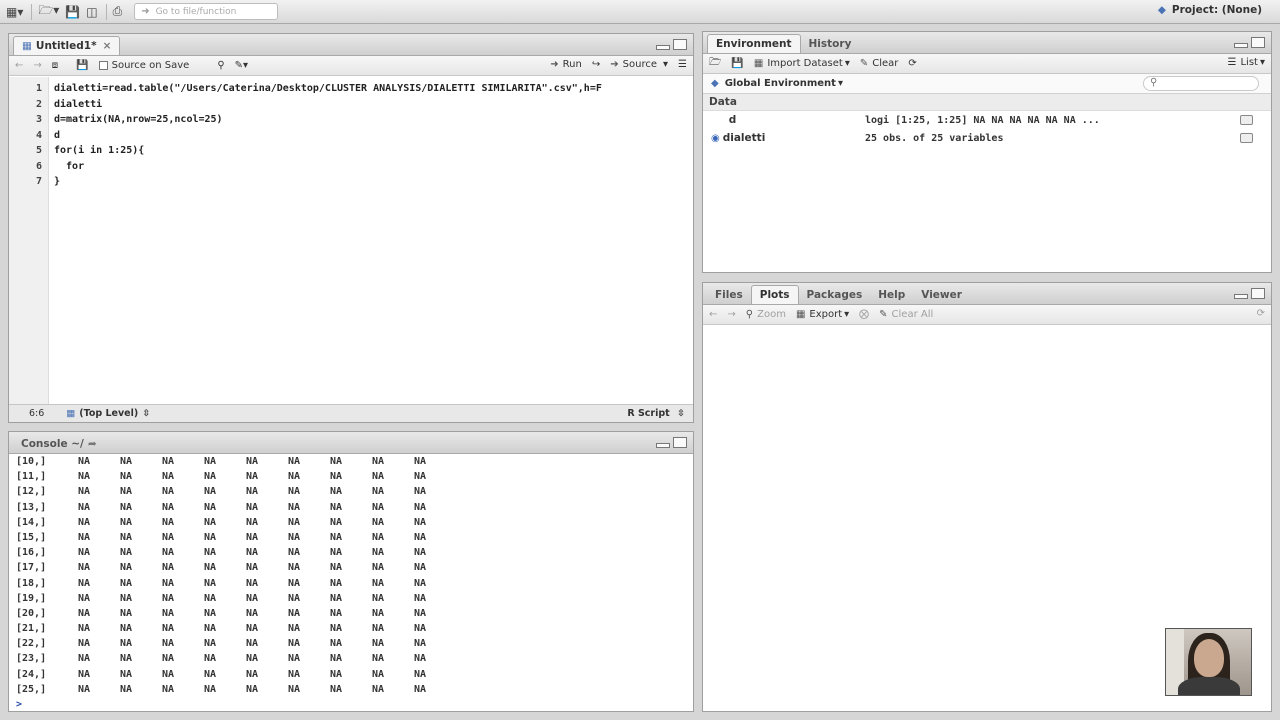 Image resolution: width=1280 pixels, height=720 pixels. I want to click on console-row: [10,] NA NA NA NA NA NA NA NA NA, so click(354, 461).